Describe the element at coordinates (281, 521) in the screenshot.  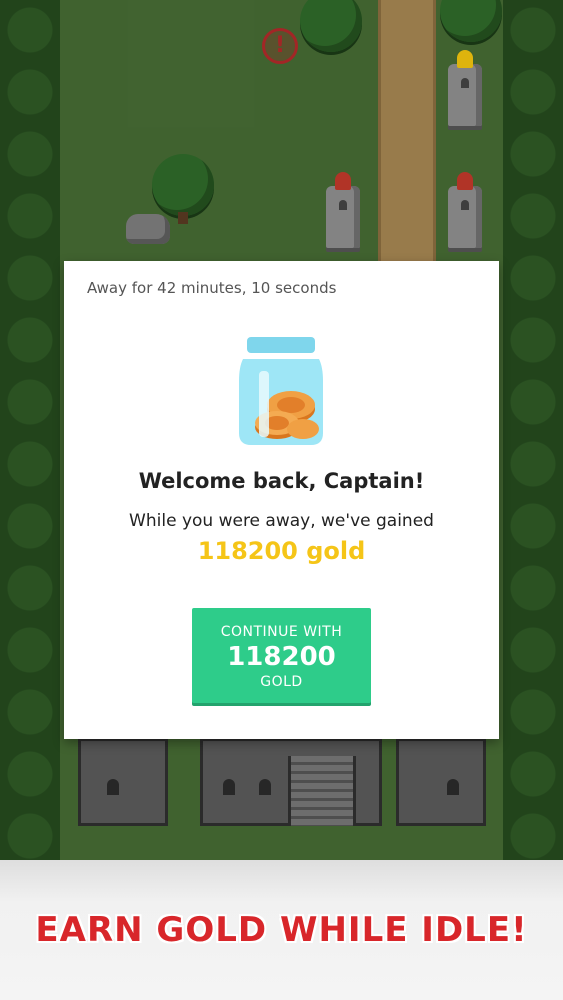
I see `gained-description: While you were away, we've gained` at that location.